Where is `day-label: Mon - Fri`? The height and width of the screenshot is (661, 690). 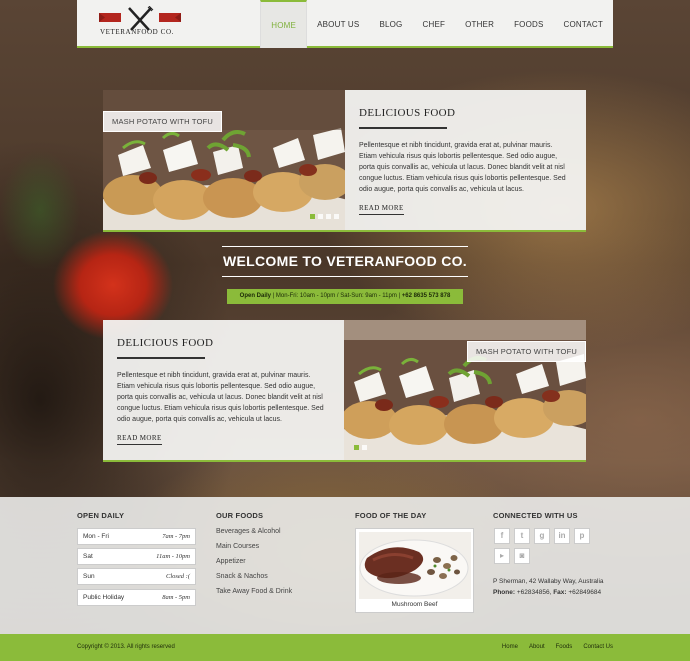 day-label: Mon - Fri is located at coordinates (96, 536).